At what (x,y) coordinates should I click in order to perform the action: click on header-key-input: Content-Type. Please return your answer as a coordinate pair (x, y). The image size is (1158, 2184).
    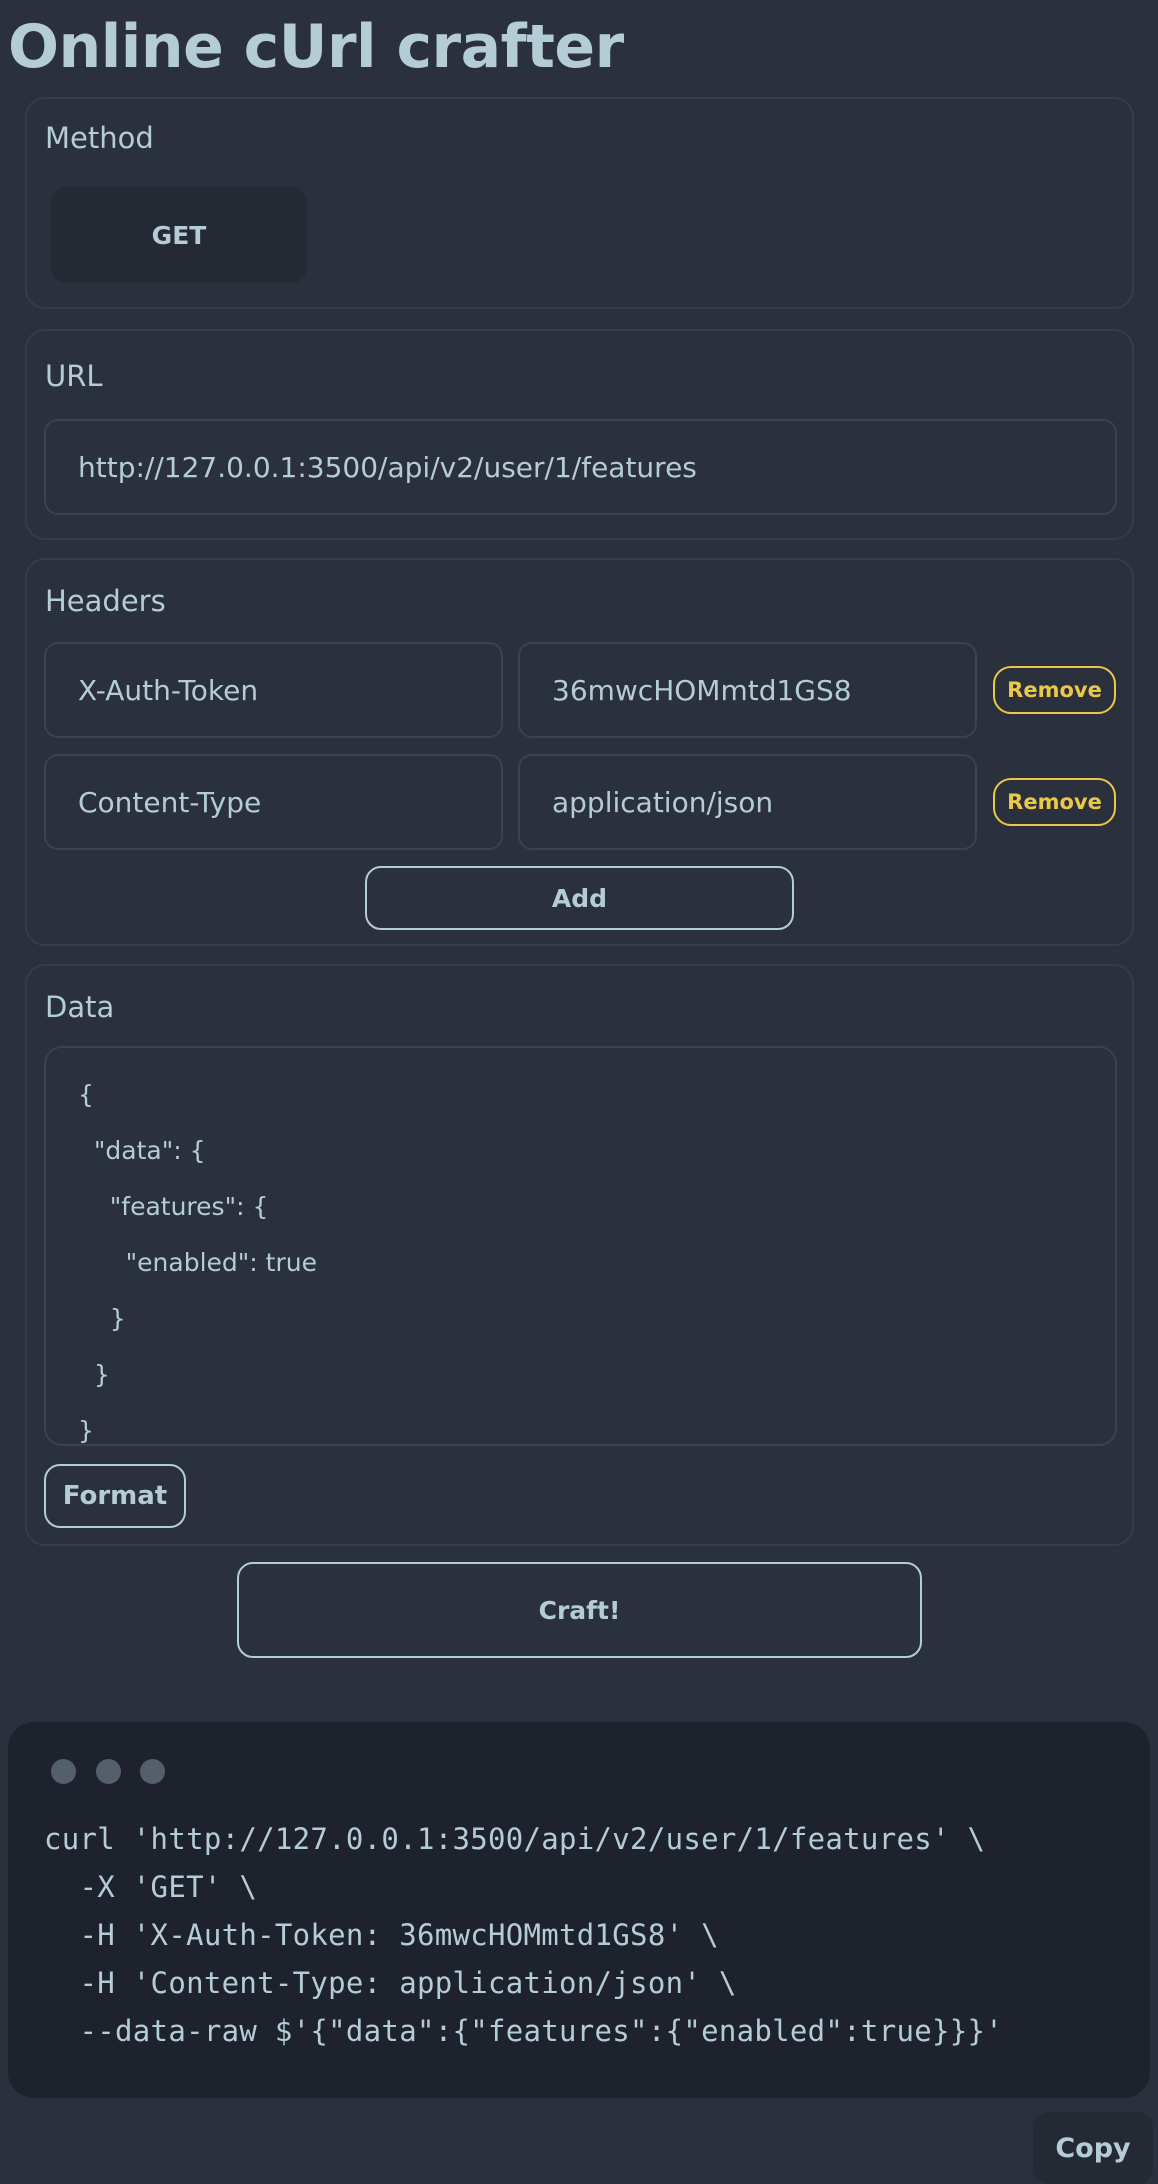
    Looking at the image, I should click on (273, 802).